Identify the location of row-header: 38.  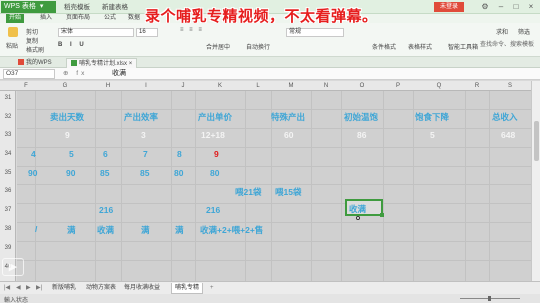
(8, 229).